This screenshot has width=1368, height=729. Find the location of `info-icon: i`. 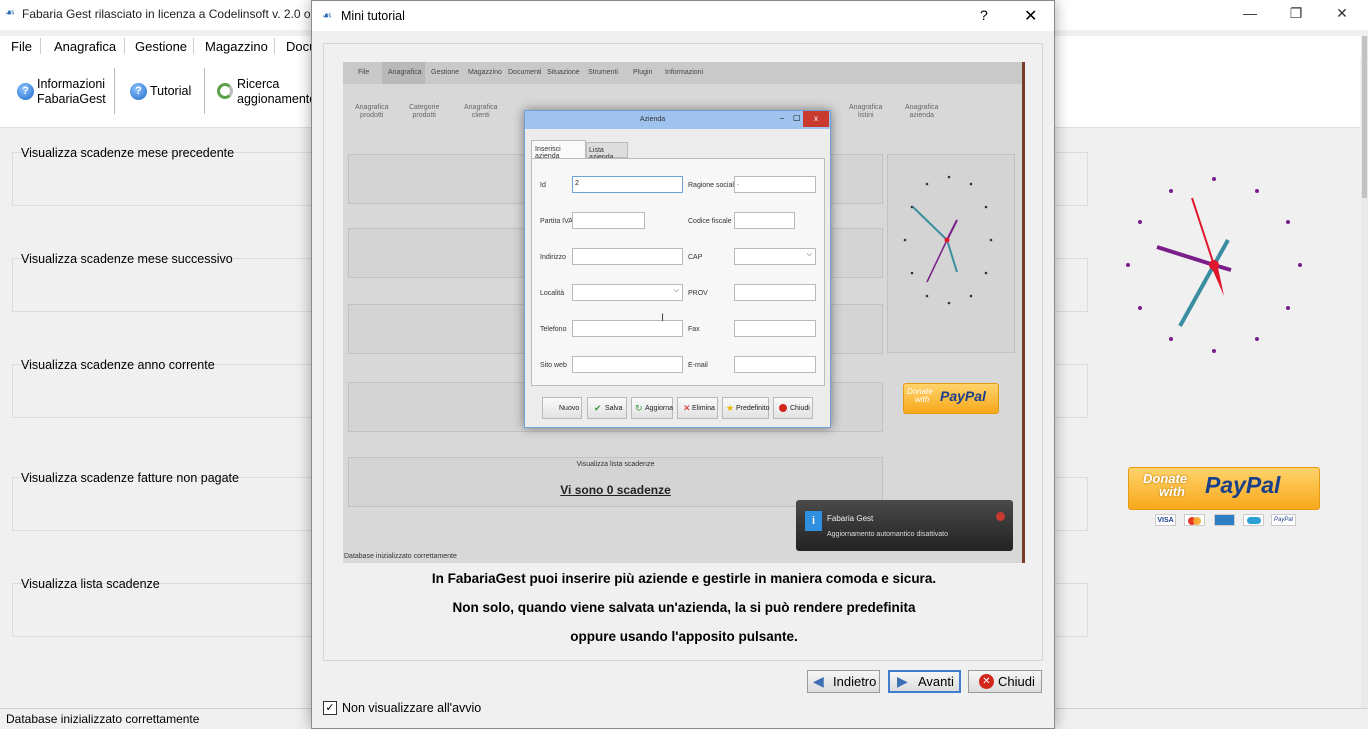

info-icon: i is located at coordinates (813, 521).